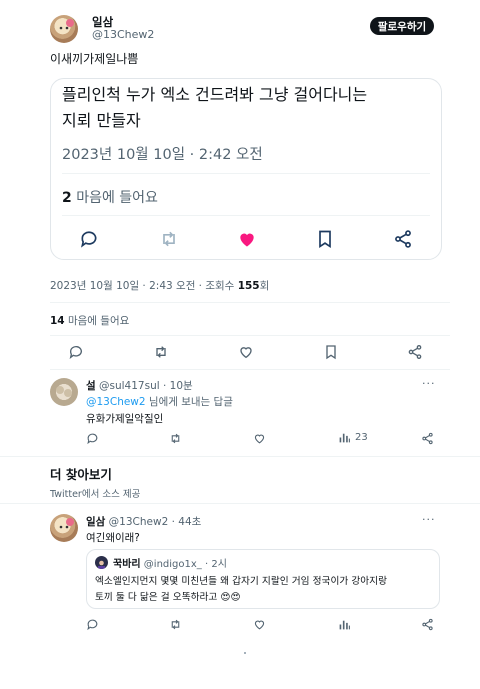 The image size is (480, 689). What do you see at coordinates (94, 59) in the screenshot?
I see `tweet-text: 이새끼가제일나쁨` at bounding box center [94, 59].